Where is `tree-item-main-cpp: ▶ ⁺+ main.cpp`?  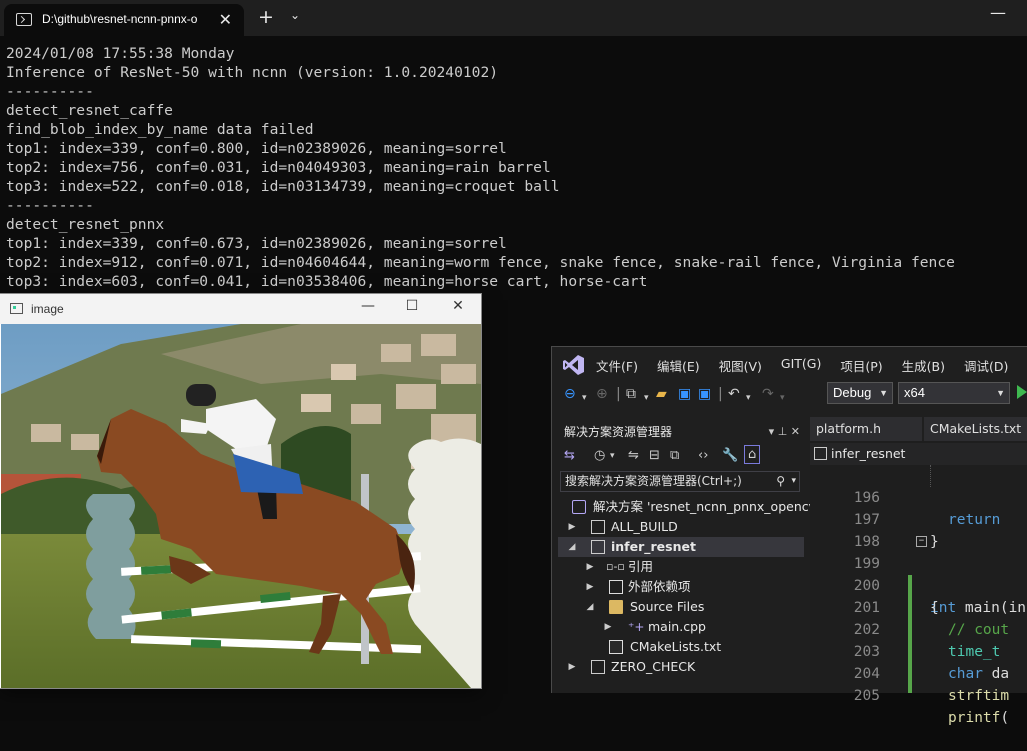
tree-item-main-cpp: ▶ ⁺+ main.cpp is located at coordinates (681, 627).